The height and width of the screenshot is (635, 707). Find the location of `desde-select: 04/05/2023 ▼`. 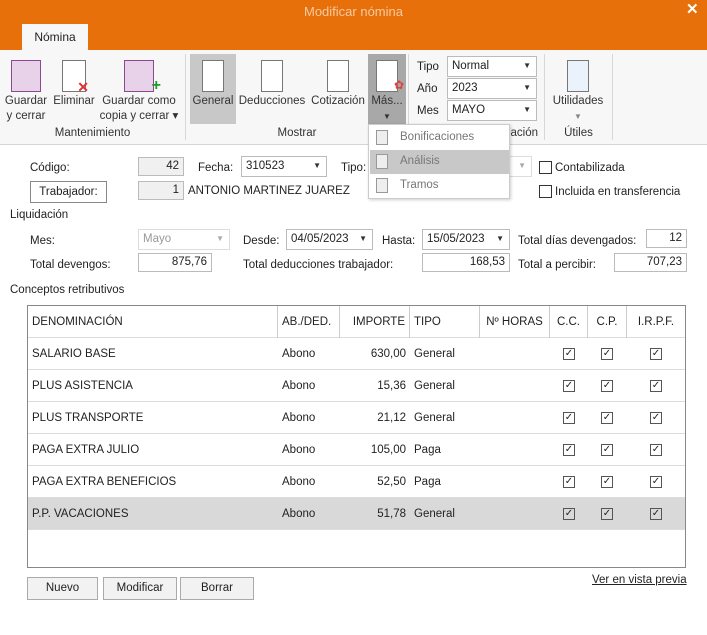

desde-select: 04/05/2023 ▼ is located at coordinates (329, 239).